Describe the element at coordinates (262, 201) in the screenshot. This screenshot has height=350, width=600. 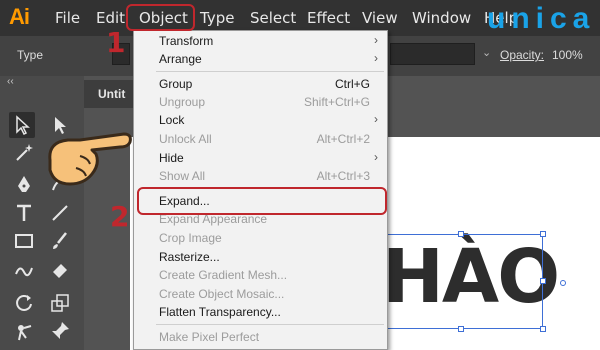
I see `expand-item-highlight` at that location.